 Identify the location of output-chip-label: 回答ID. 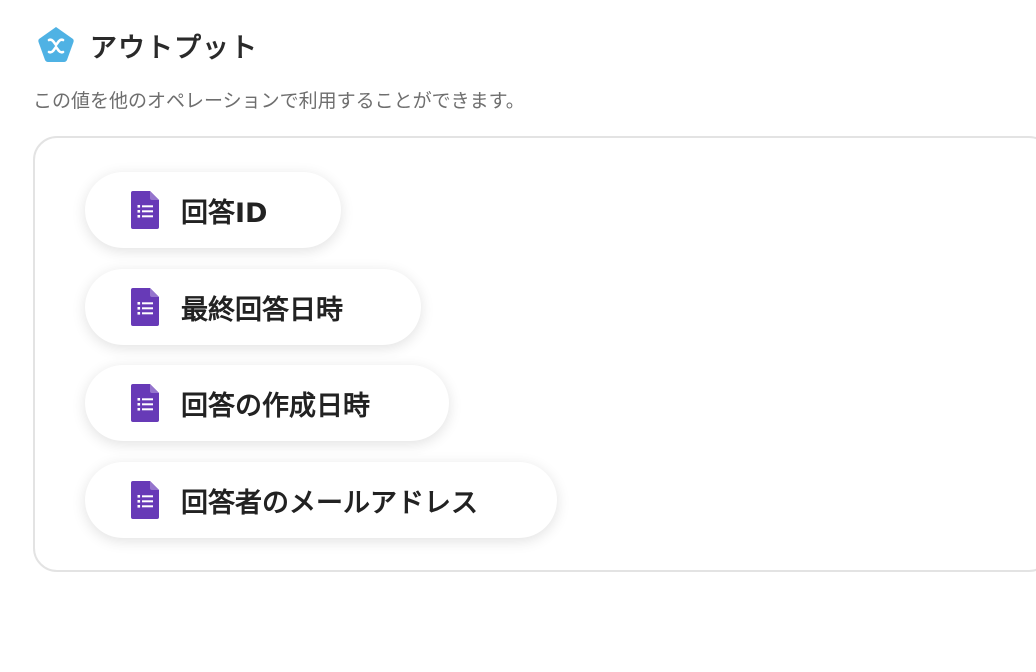
(224, 213).